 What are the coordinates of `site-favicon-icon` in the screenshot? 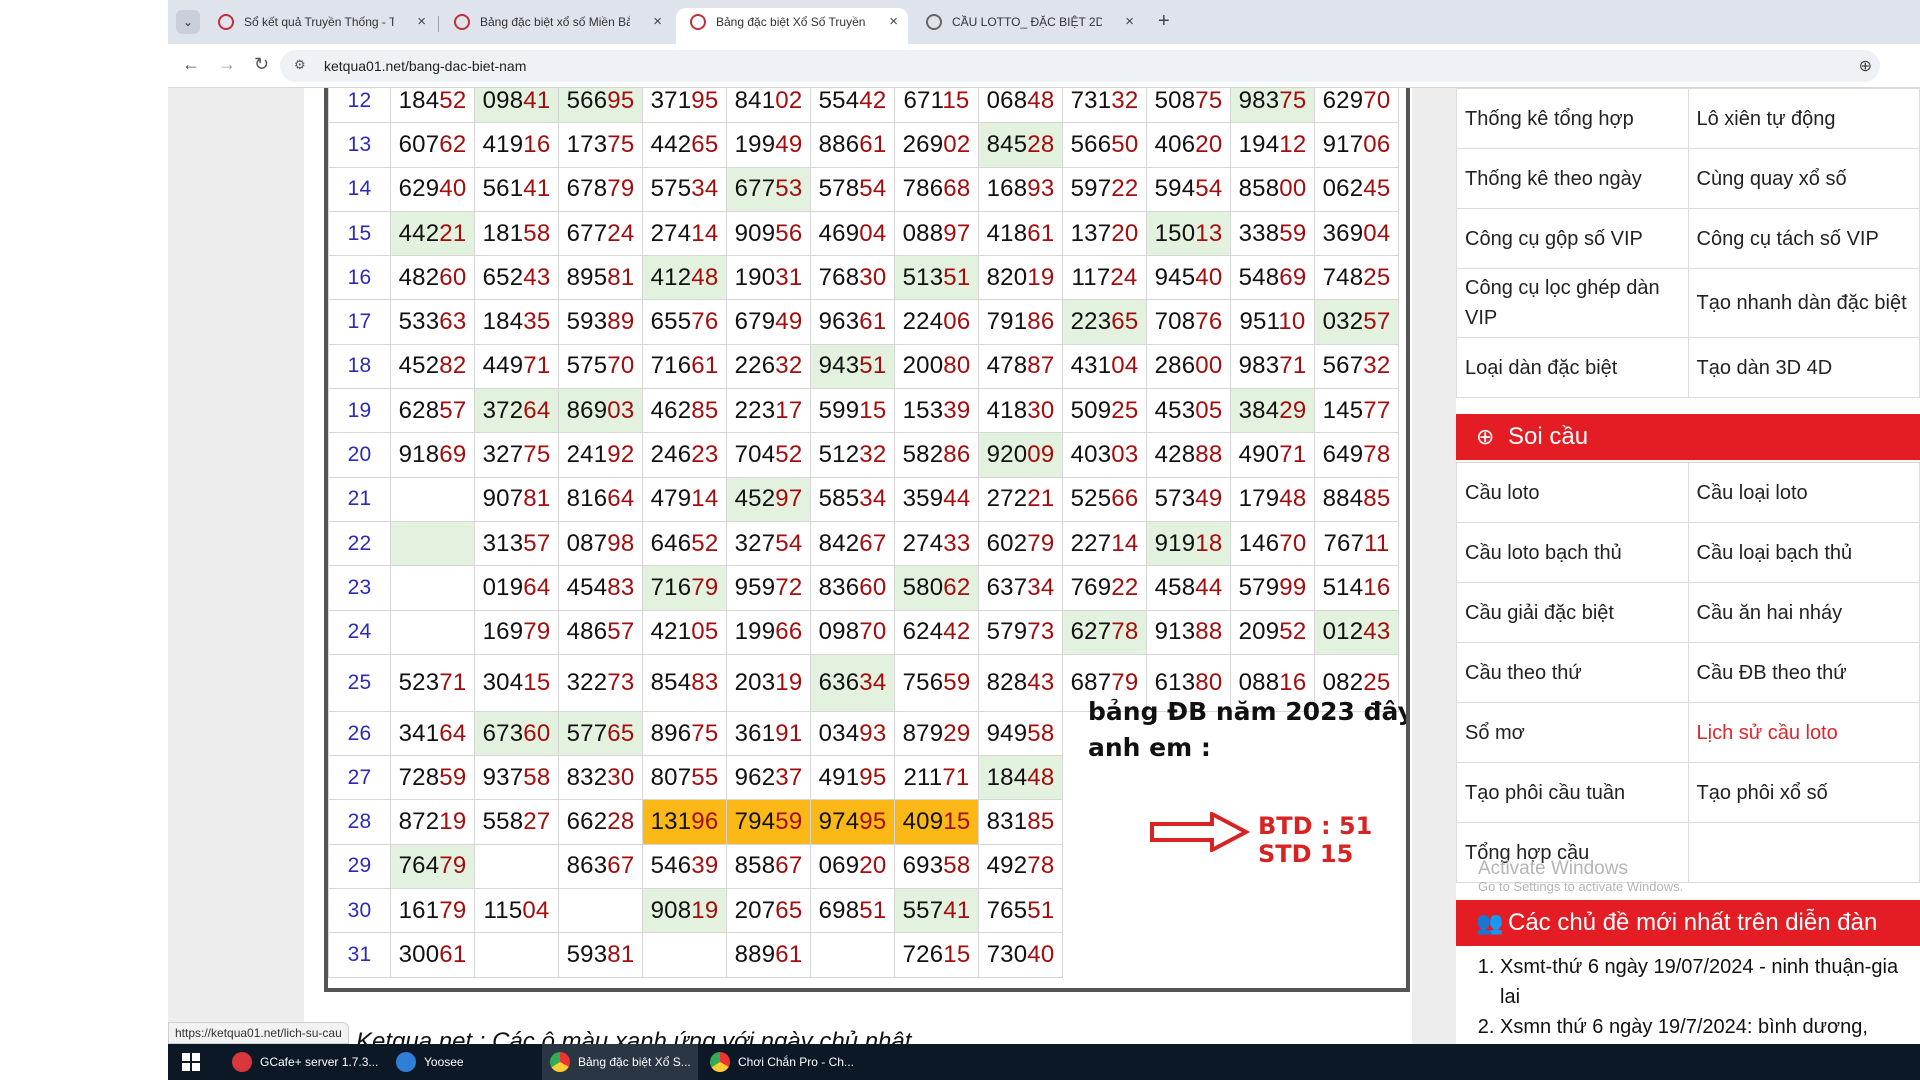 It's located at (226, 22).